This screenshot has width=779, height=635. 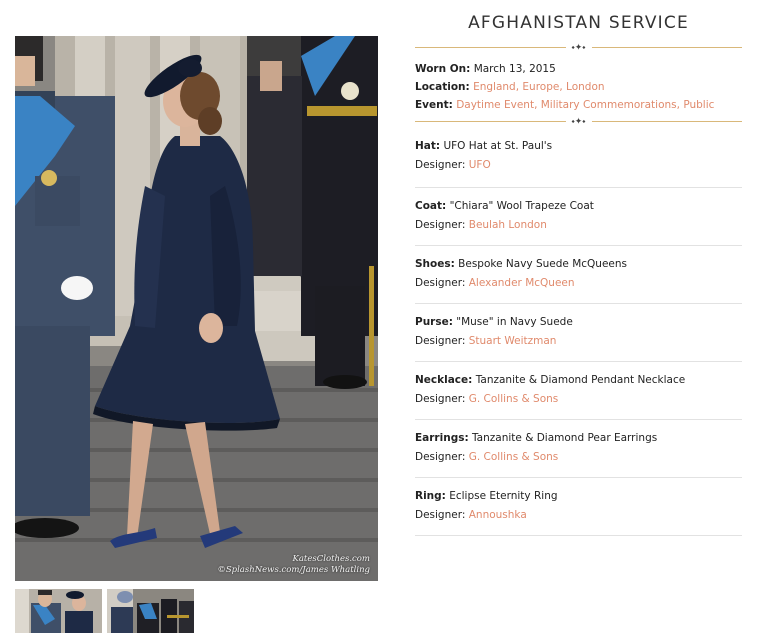 I want to click on item-name: Bespoke Navy Suede McQueens, so click(x=542, y=264).